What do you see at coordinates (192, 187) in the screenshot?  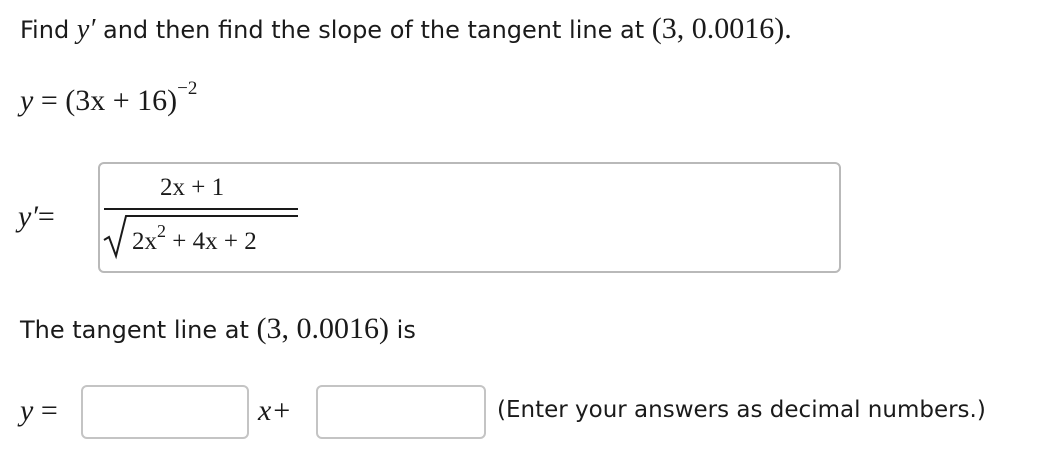 I see `answer-numerator: 2x + 1` at bounding box center [192, 187].